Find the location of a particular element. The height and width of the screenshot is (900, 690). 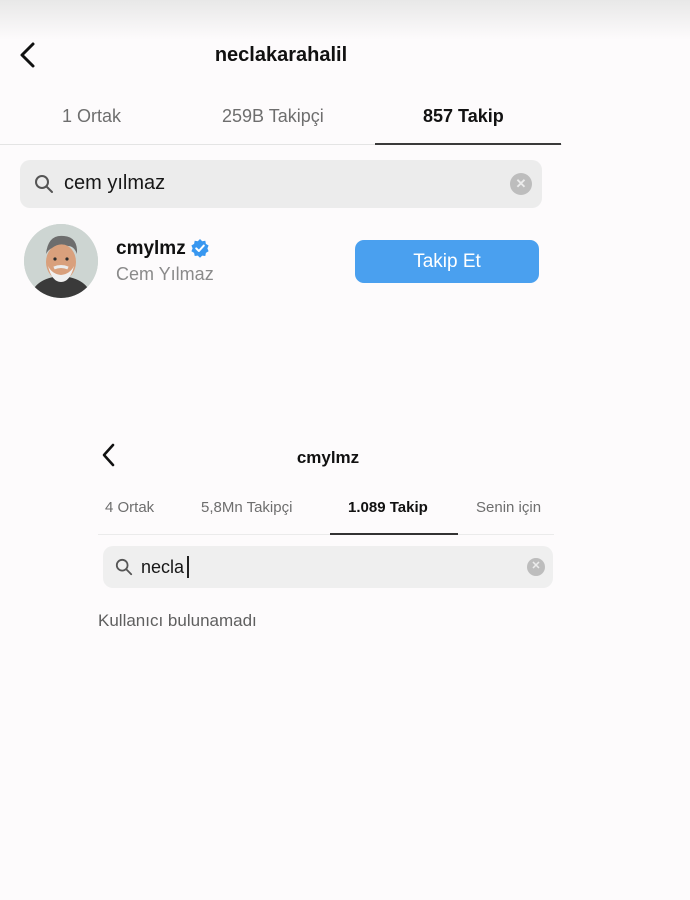

search-query: necla is located at coordinates (163, 567).